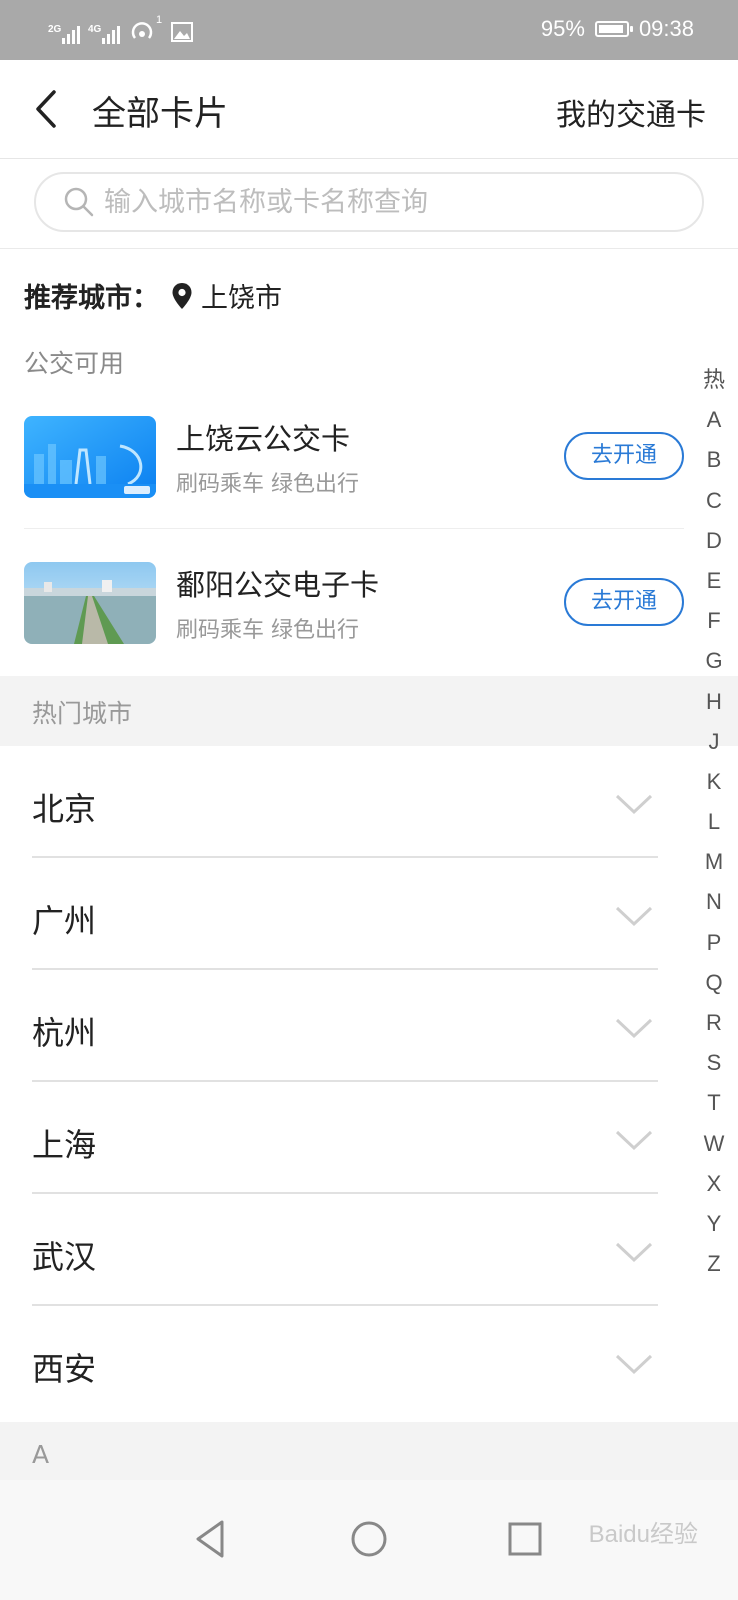 This screenshot has height=1600, width=738. I want to click on index-letter: N, so click(714, 902).